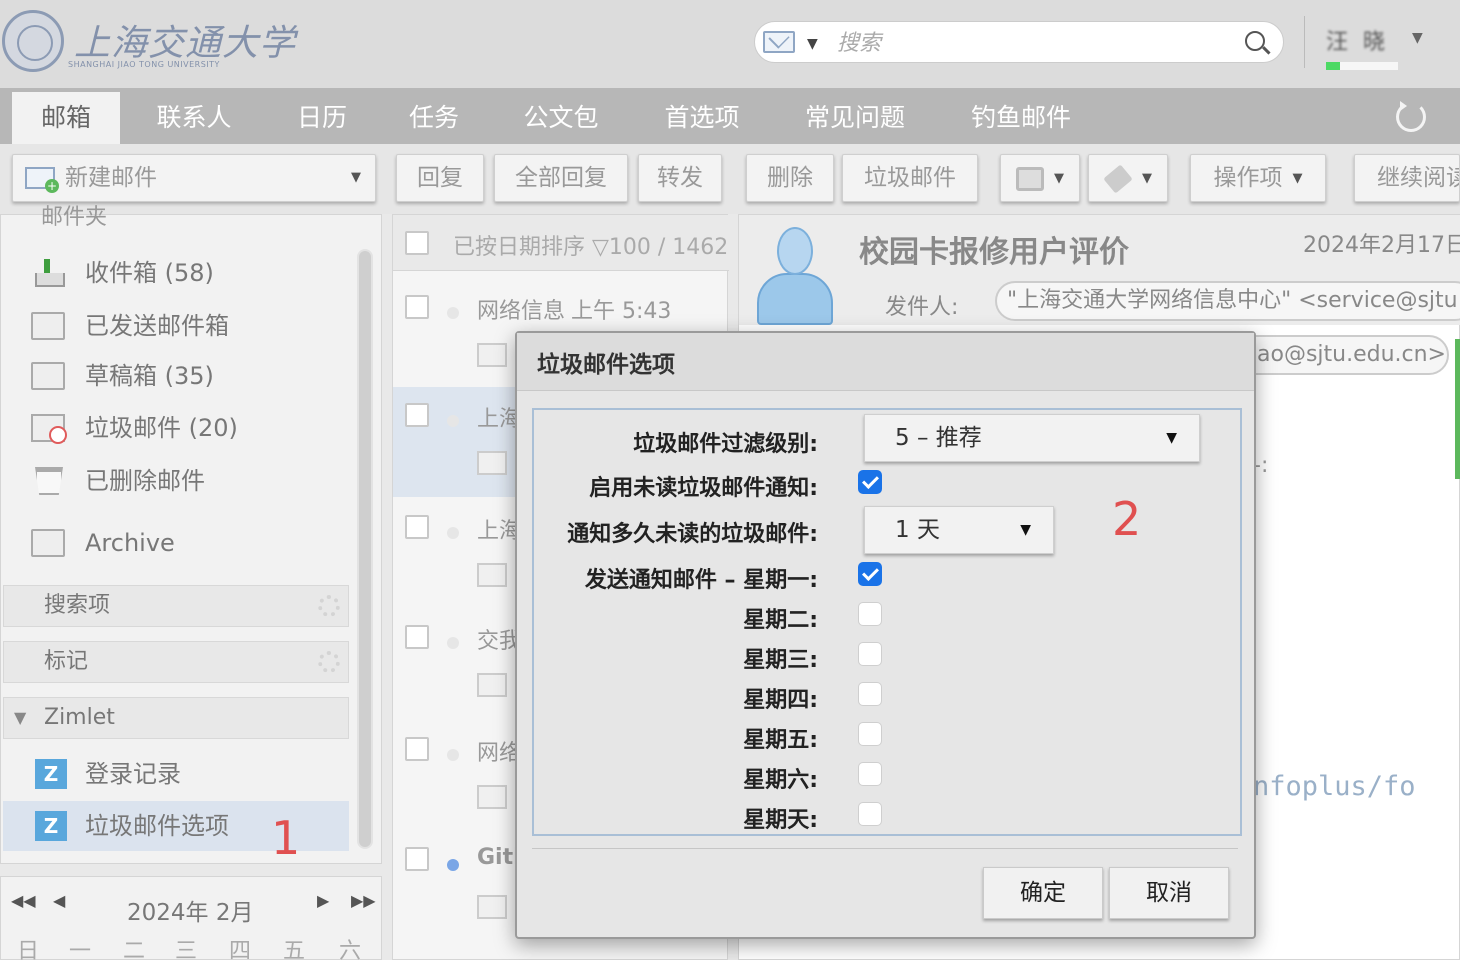  I want to click on tab-faq: 常见问题, so click(855, 118).